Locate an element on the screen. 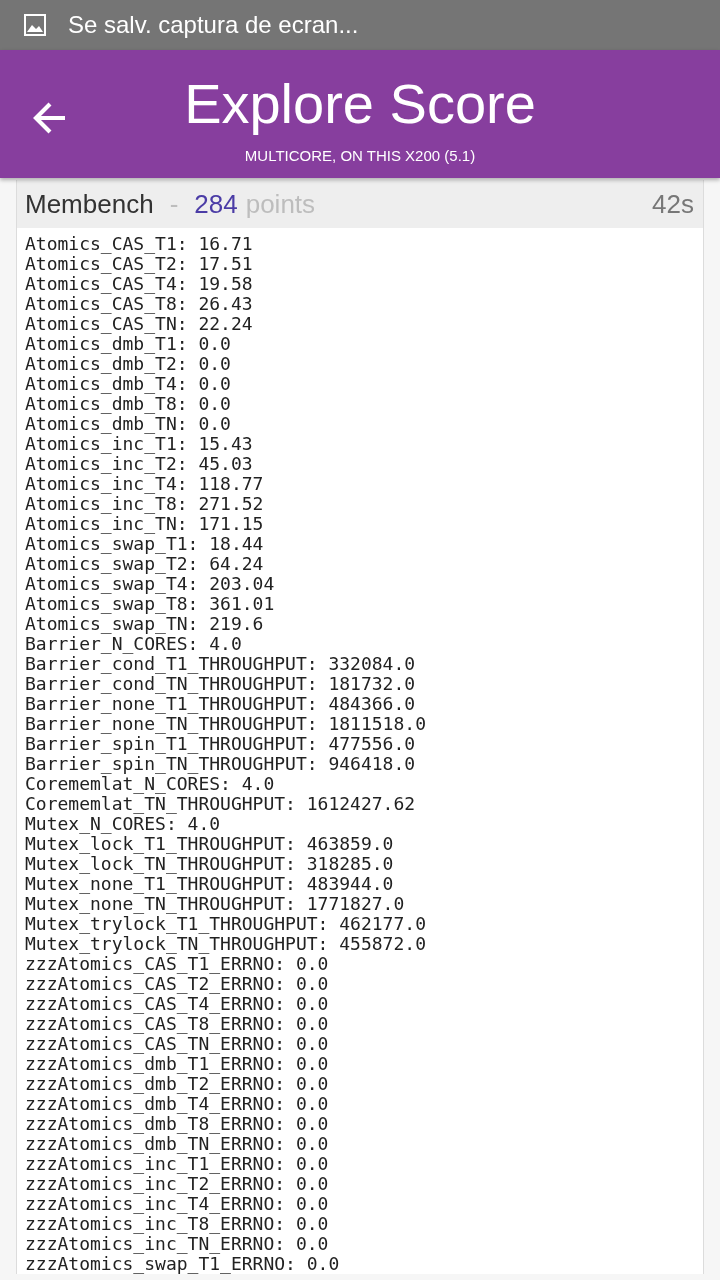 The width and height of the screenshot is (720, 1280). result-line: Barrier_cond_T1_THROUGHPUT: 332084.0 is located at coordinates (221, 664).